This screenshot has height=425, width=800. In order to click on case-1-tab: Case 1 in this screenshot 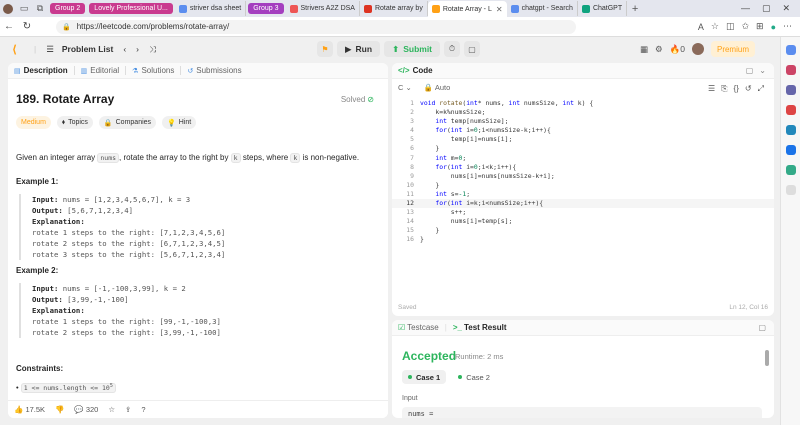, I will do `click(424, 377)`.